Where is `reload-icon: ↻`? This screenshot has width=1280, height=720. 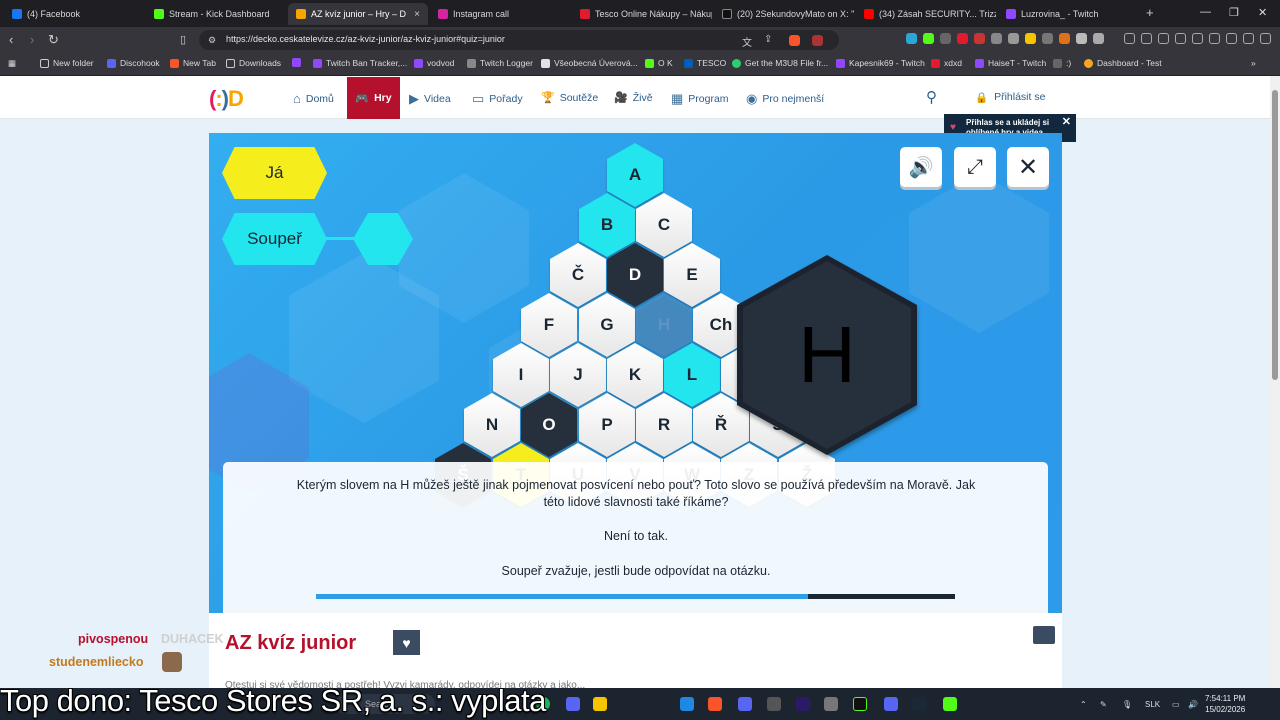 reload-icon: ↻ is located at coordinates (53, 40).